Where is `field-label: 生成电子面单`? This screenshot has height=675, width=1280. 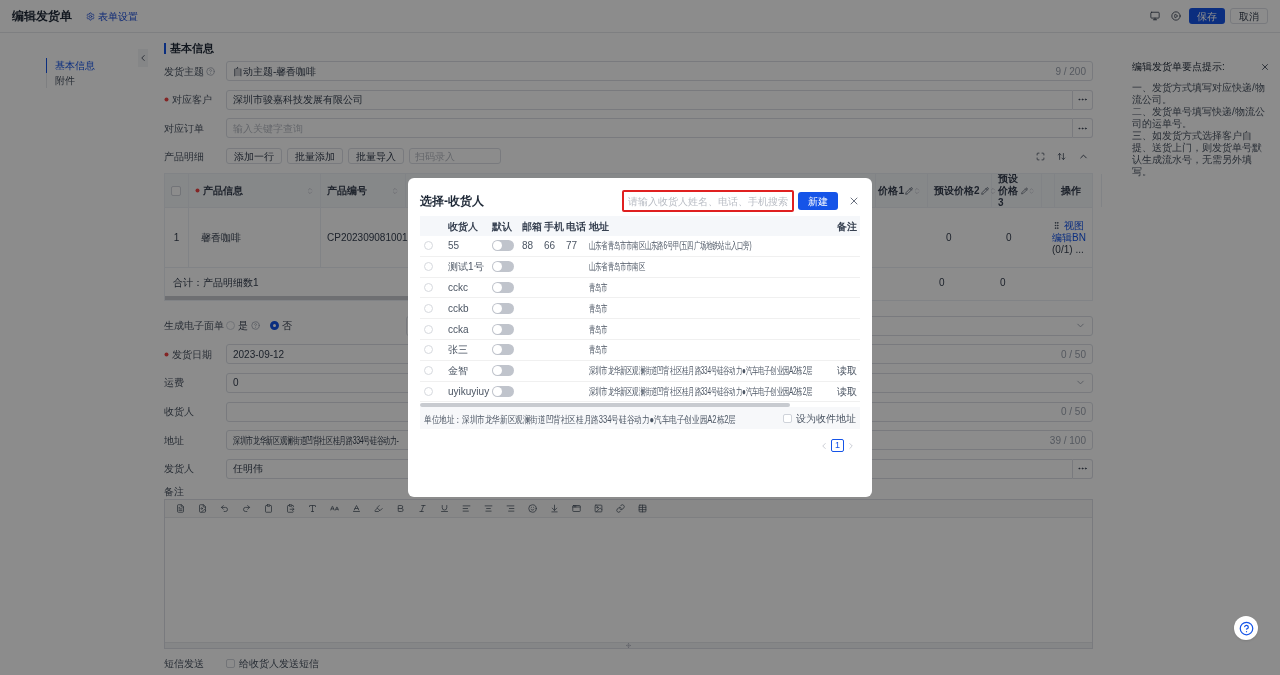 field-label: 生成电子面单 is located at coordinates (194, 326).